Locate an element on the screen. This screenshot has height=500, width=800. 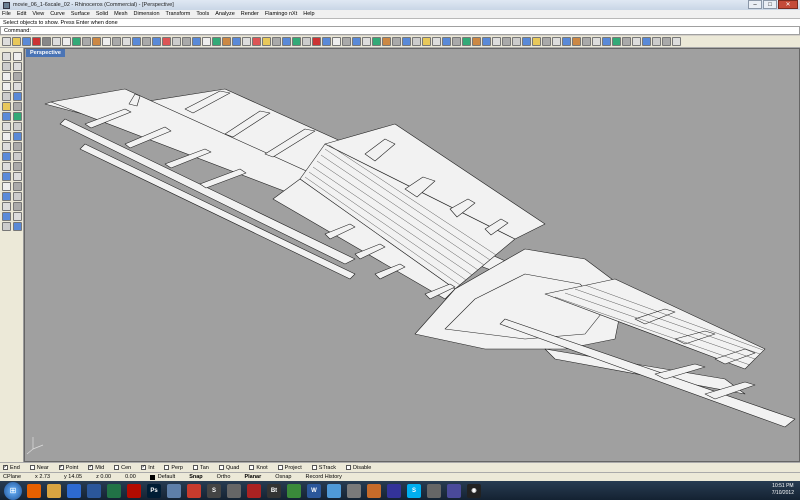
menu-analyze: Analyze is located at coordinates (225, 14).